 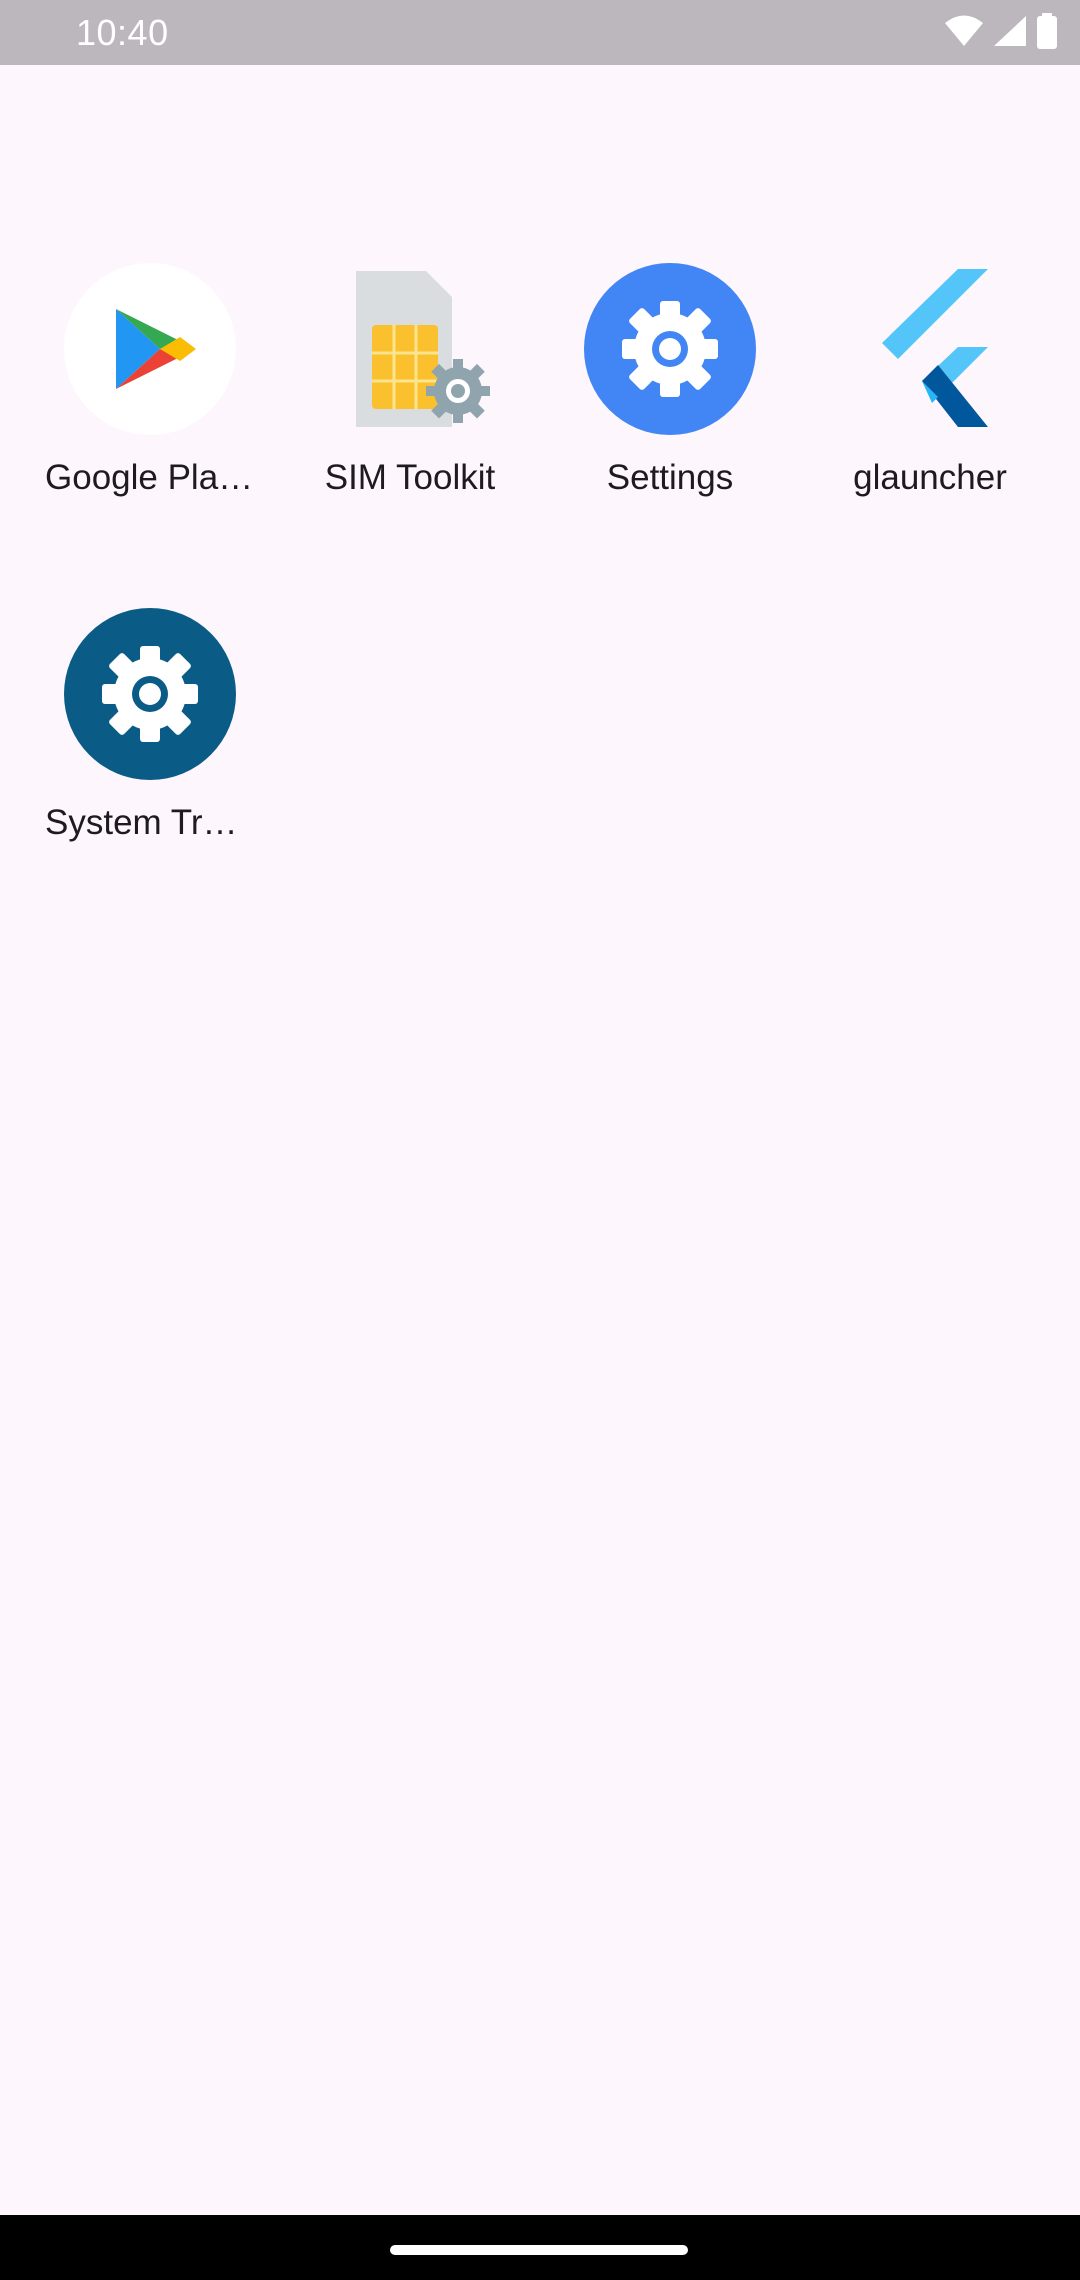 I want to click on app-label: glauncher, so click(x=930, y=477).